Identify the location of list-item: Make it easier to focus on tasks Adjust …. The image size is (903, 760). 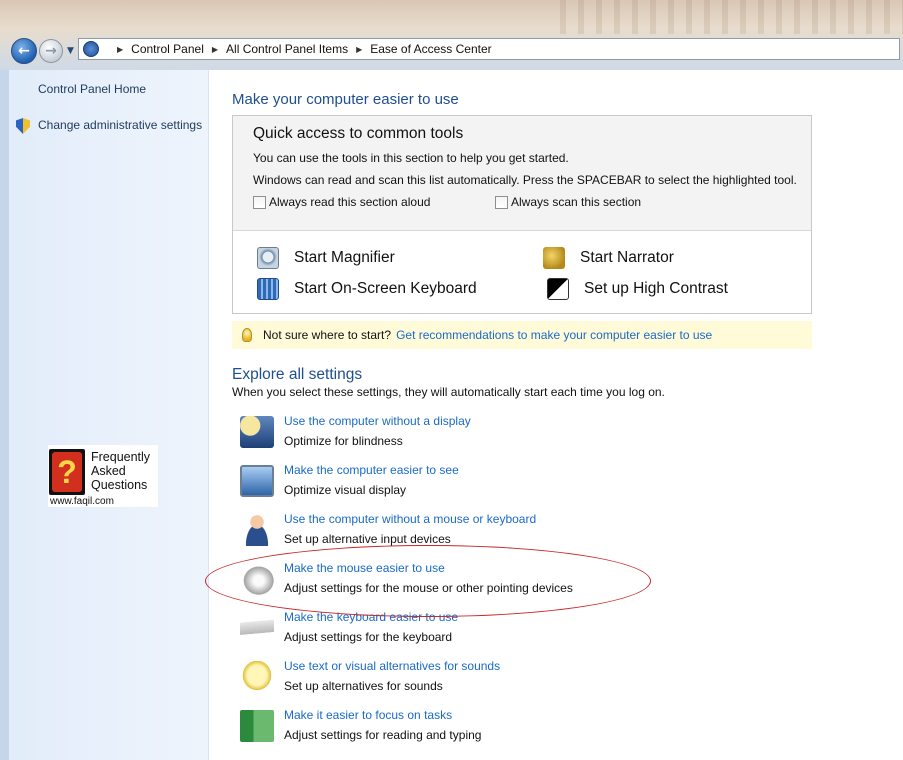
(520, 730).